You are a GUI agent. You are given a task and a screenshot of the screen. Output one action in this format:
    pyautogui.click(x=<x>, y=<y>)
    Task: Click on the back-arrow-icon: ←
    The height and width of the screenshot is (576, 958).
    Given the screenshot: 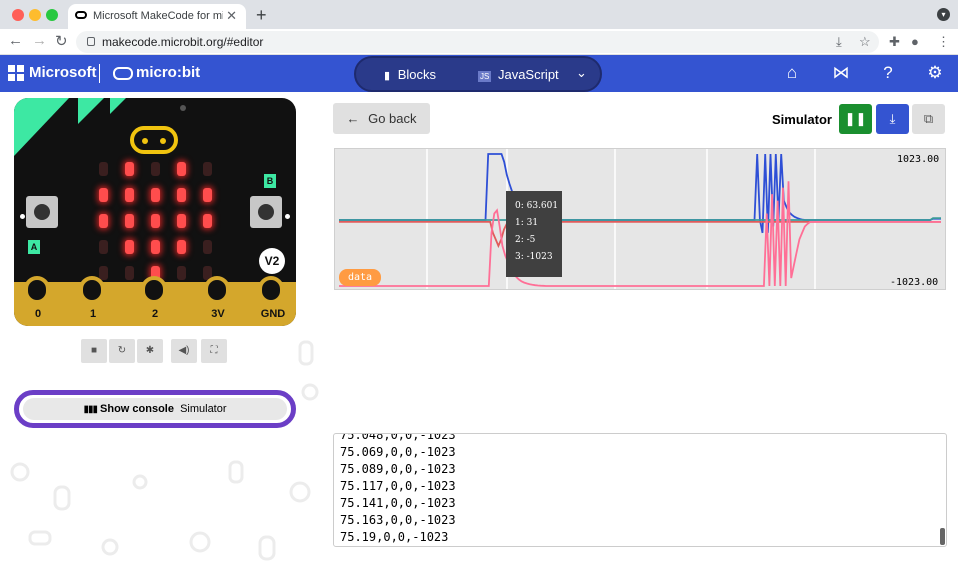 What is the action you would take?
    pyautogui.click(x=15, y=40)
    